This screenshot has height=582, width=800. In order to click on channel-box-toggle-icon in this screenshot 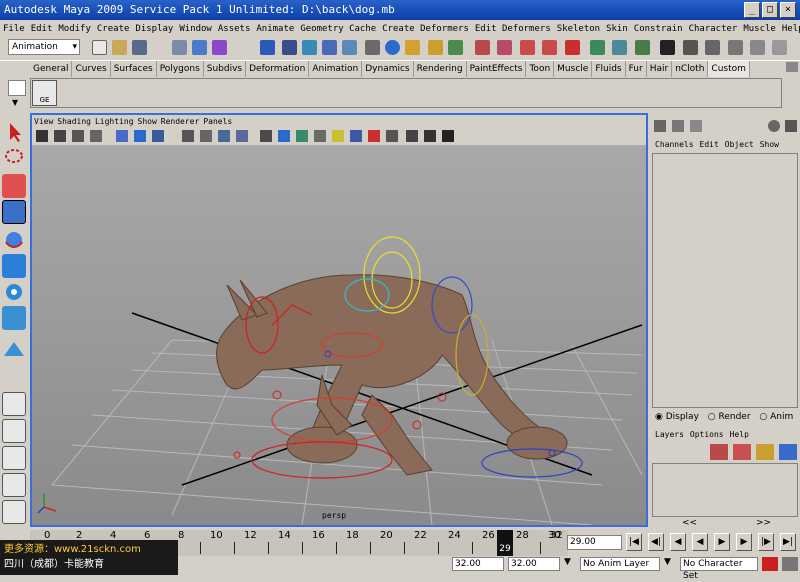, I will do `click(660, 126)`.